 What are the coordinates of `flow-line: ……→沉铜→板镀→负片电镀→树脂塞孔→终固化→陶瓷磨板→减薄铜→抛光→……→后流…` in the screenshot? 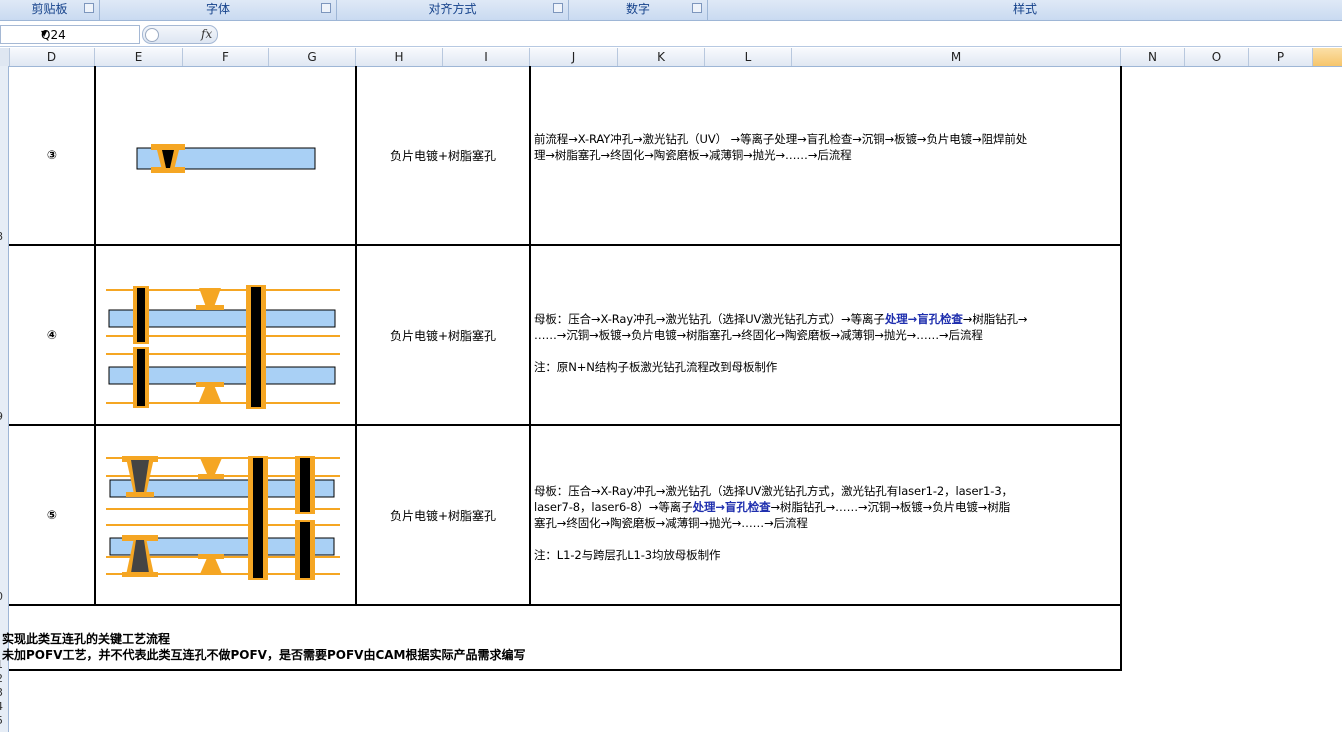 It's located at (758, 335).